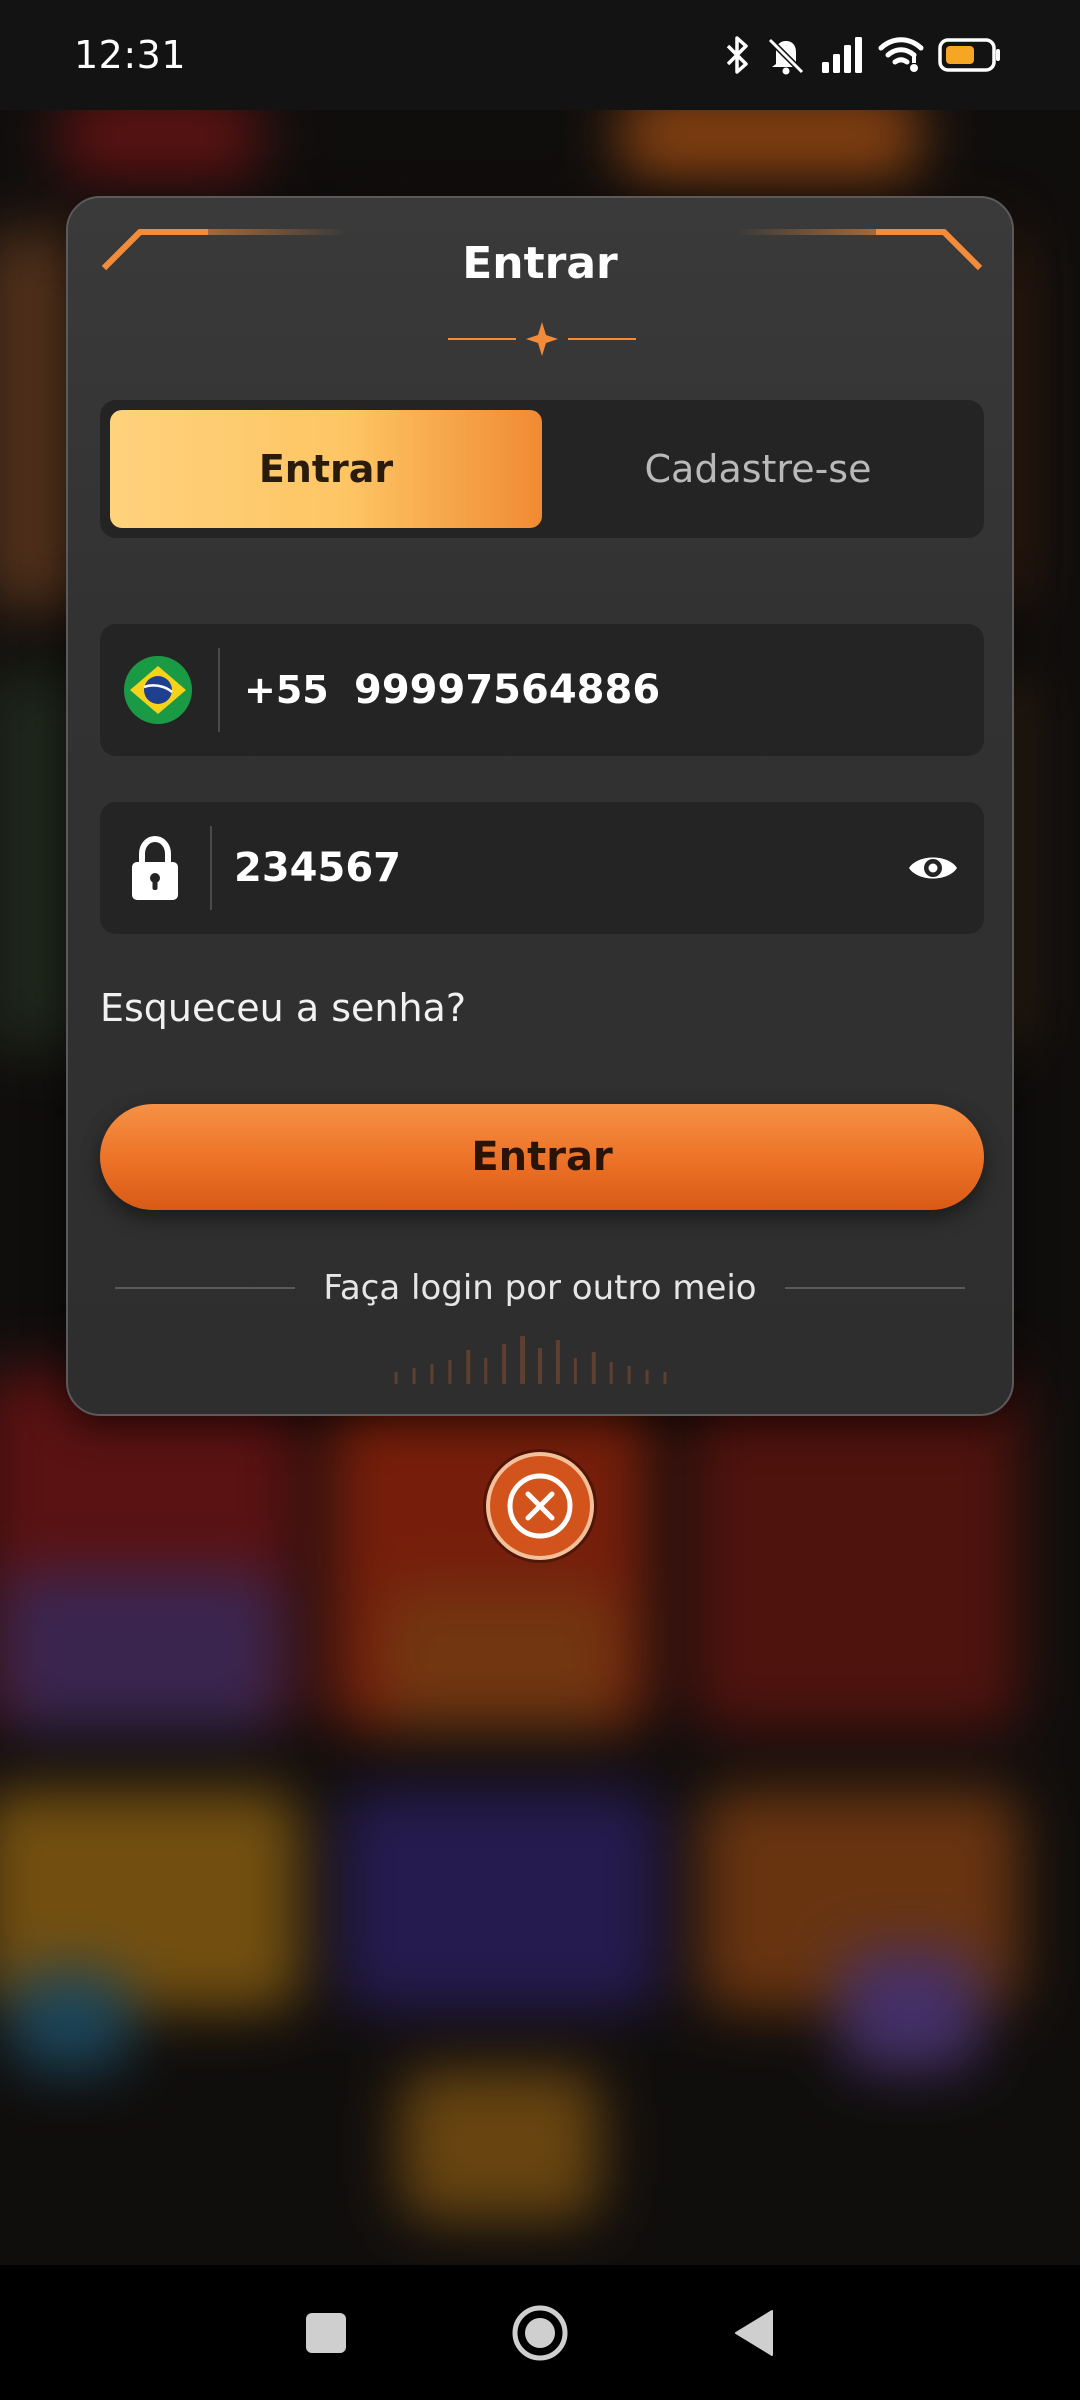 This screenshot has width=1080, height=2400. I want to click on battery-icon, so click(969, 55).